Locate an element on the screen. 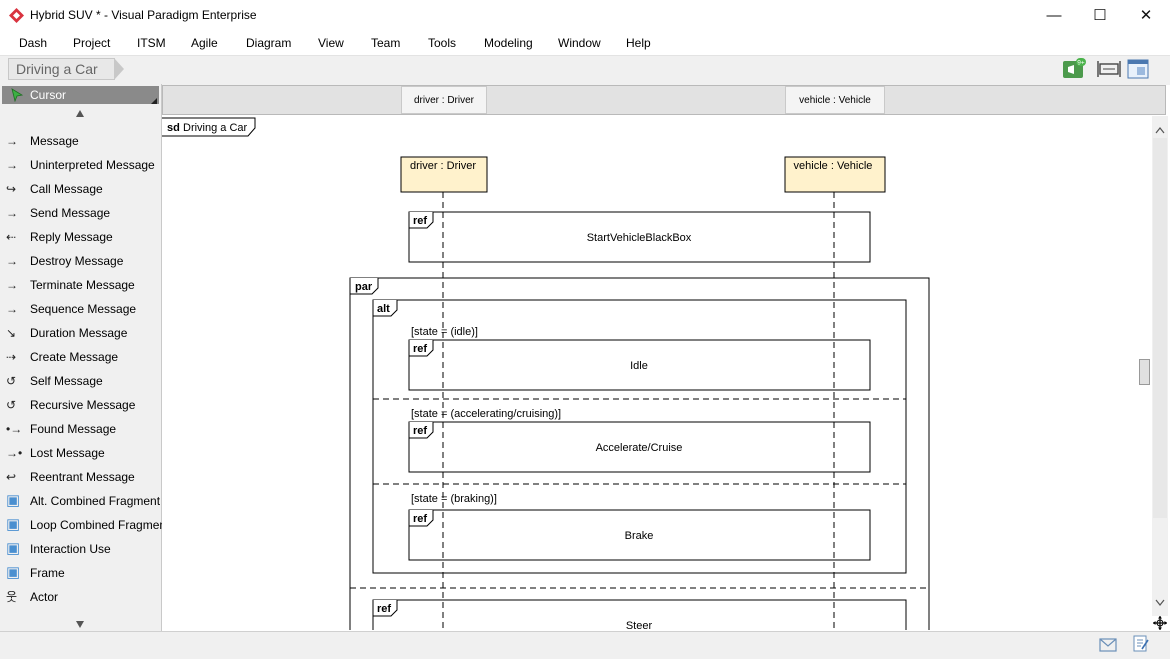 This screenshot has height=659, width=1170. notification-badge: 9+ is located at coordinates (1081, 63).